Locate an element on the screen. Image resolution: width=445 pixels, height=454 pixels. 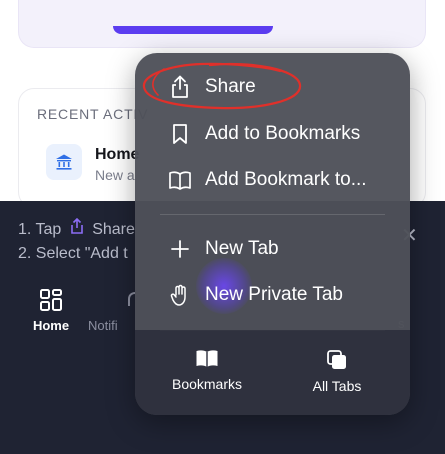
instruction-line-2: 2. Select "Add t is located at coordinates (73, 253).